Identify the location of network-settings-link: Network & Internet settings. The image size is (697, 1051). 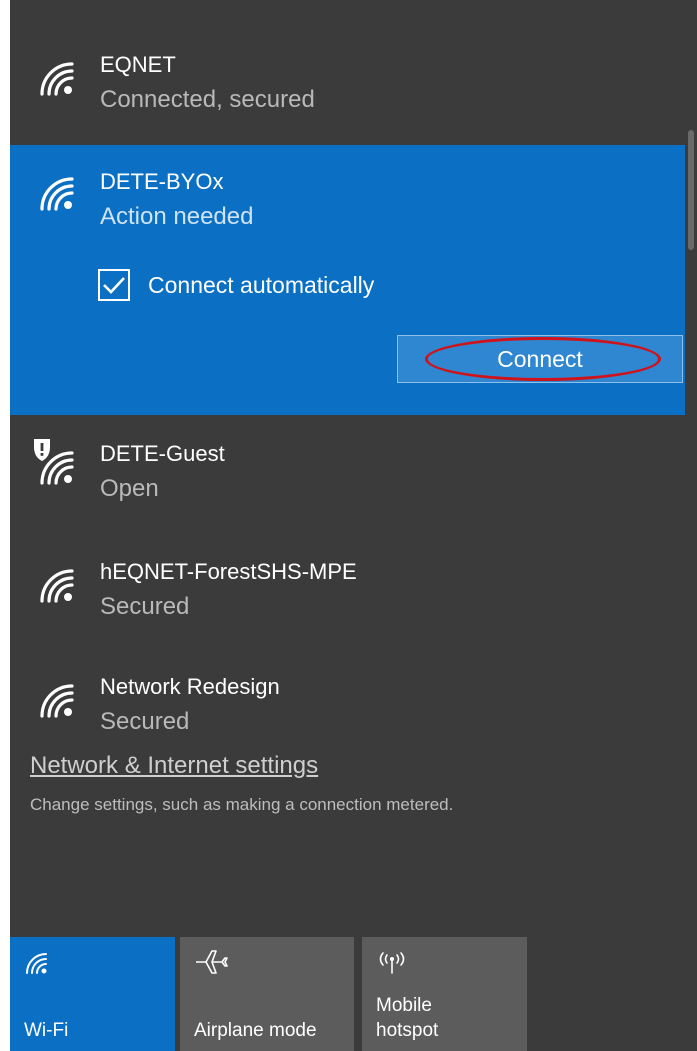
(174, 766).